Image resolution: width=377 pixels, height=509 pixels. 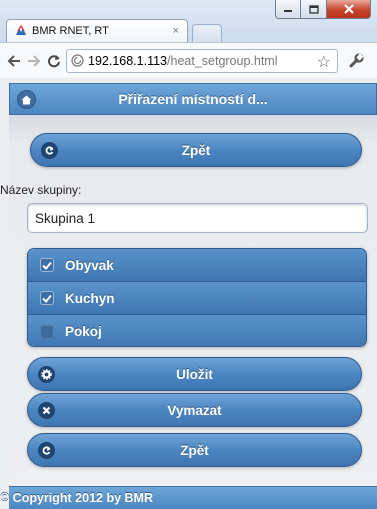 What do you see at coordinates (34, 61) in the screenshot?
I see `forward-arrow-icon` at bounding box center [34, 61].